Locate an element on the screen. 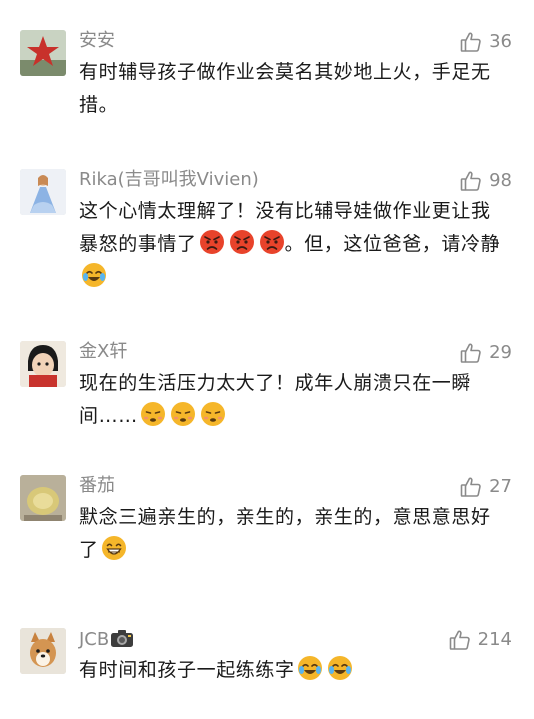 This screenshot has width=534, height=719. comment-text: 默念三遍亲生的，亲生的，亲生的，意思意思好了 is located at coordinates (291, 534).